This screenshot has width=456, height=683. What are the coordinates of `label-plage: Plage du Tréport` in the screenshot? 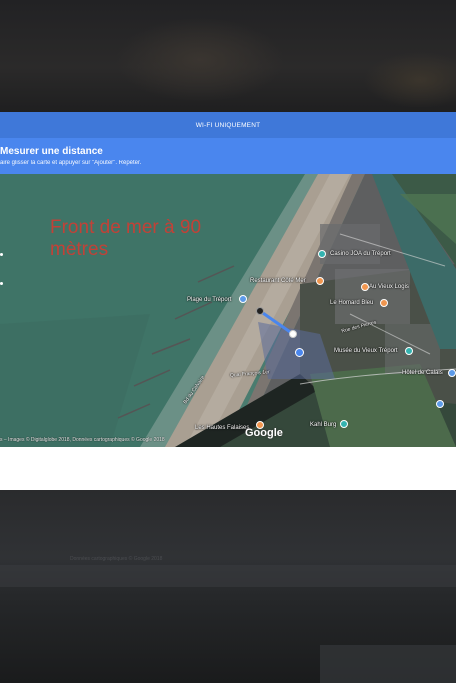 It's located at (209, 300).